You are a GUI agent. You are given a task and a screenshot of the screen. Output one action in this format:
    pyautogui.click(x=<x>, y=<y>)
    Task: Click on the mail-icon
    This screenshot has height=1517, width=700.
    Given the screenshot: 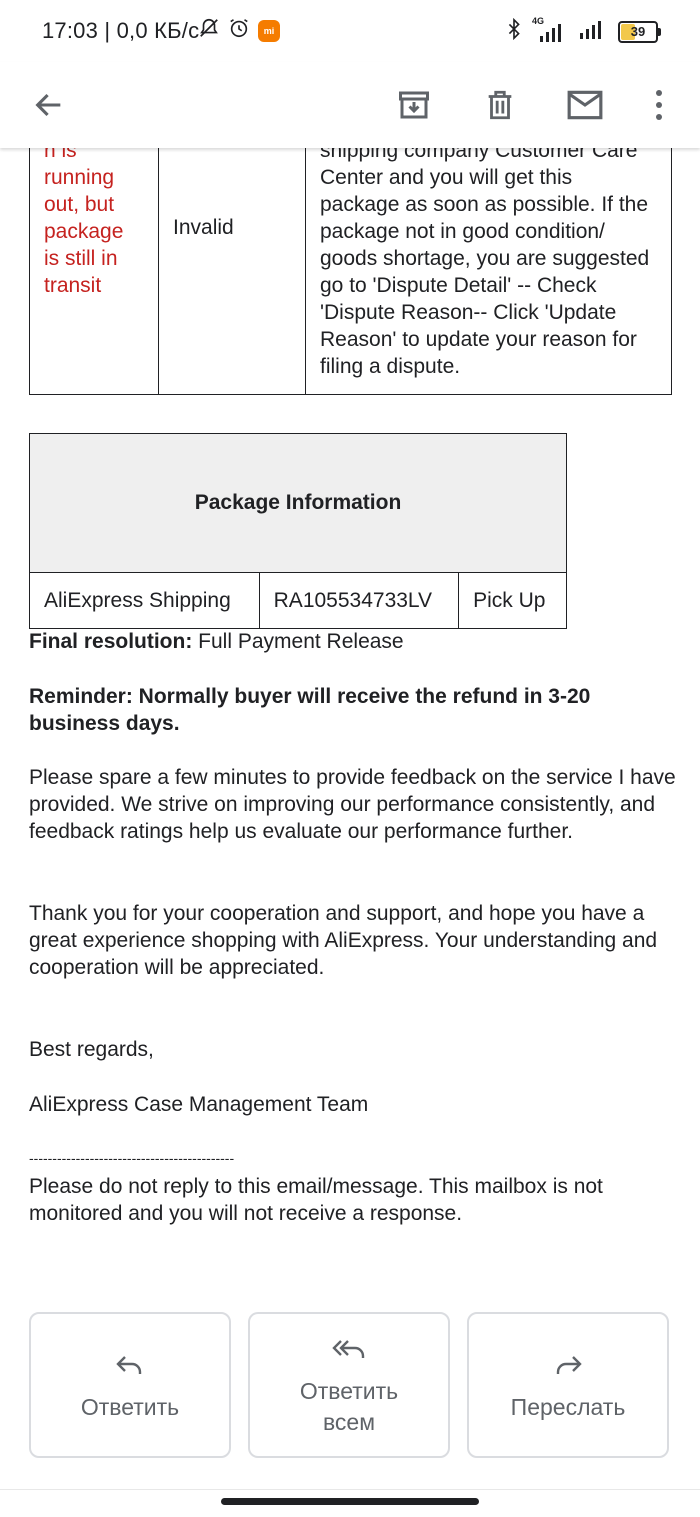 What is the action you would take?
    pyautogui.click(x=585, y=105)
    